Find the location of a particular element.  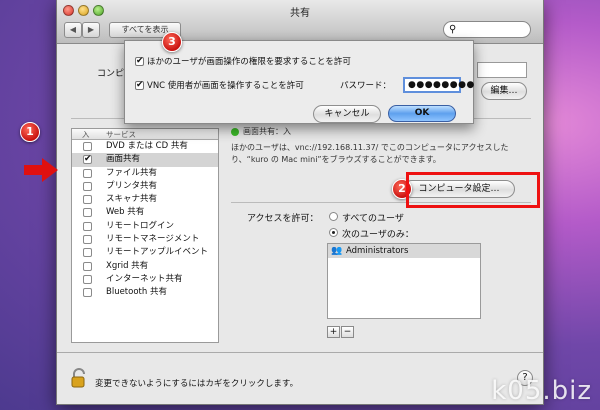

service-label: ファイル共有 is located at coordinates (132, 172).